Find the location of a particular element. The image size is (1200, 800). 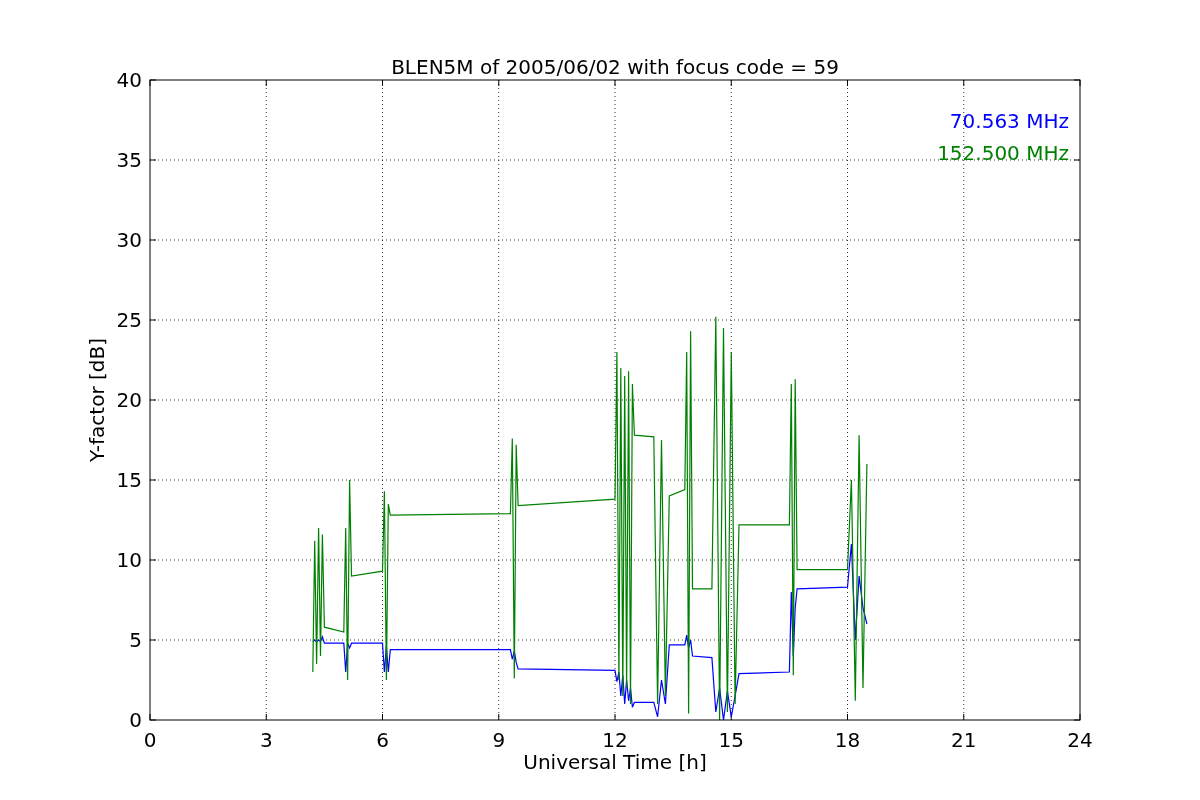

y-tick-label: 5 is located at coordinates (135, 640).